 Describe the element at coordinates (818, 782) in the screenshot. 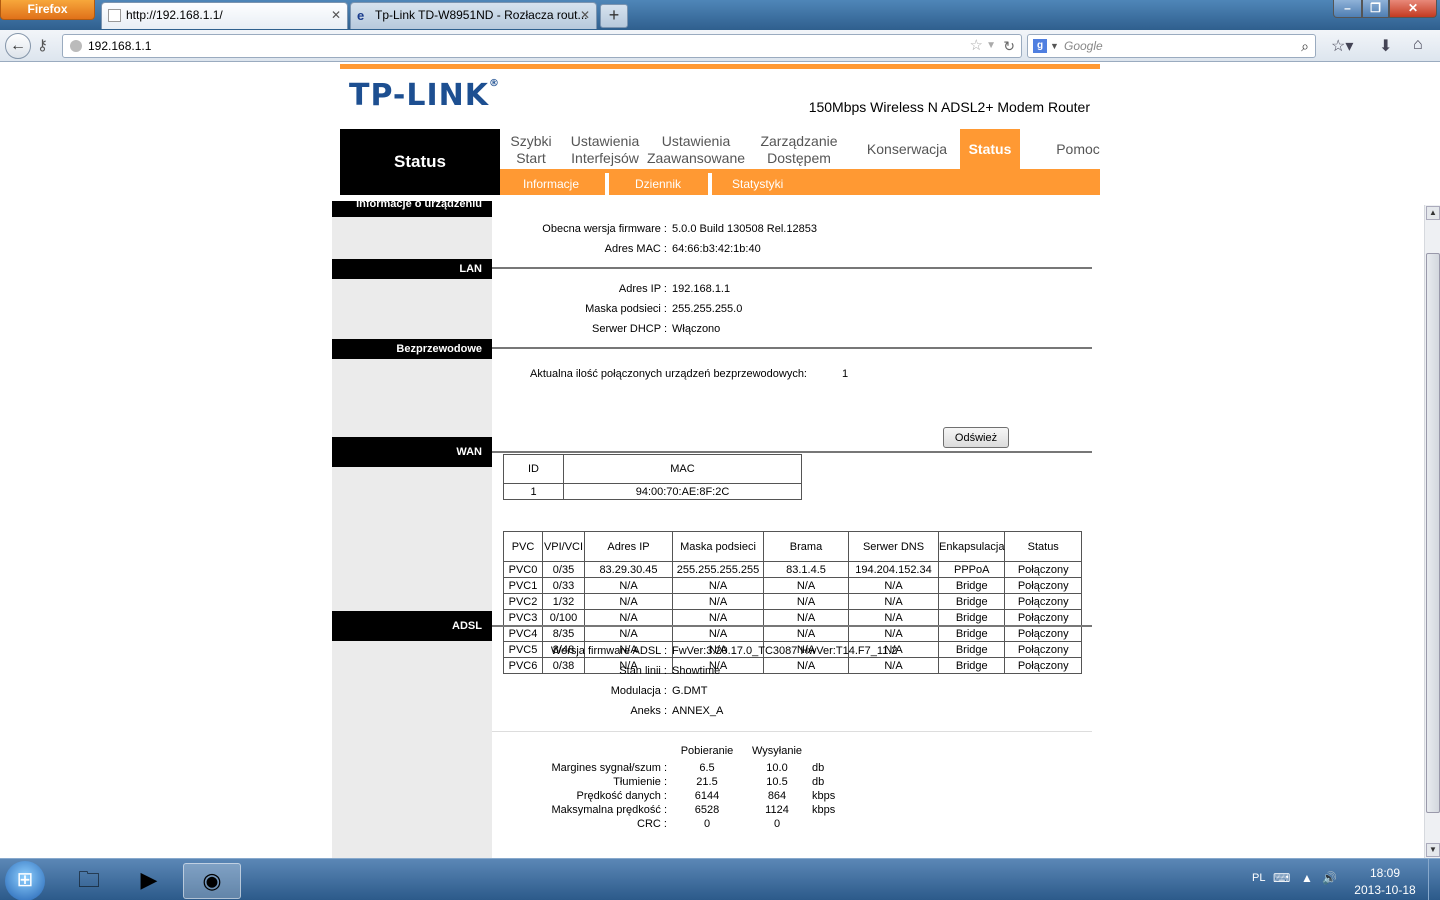

I see `attenuation-unit: db` at that location.